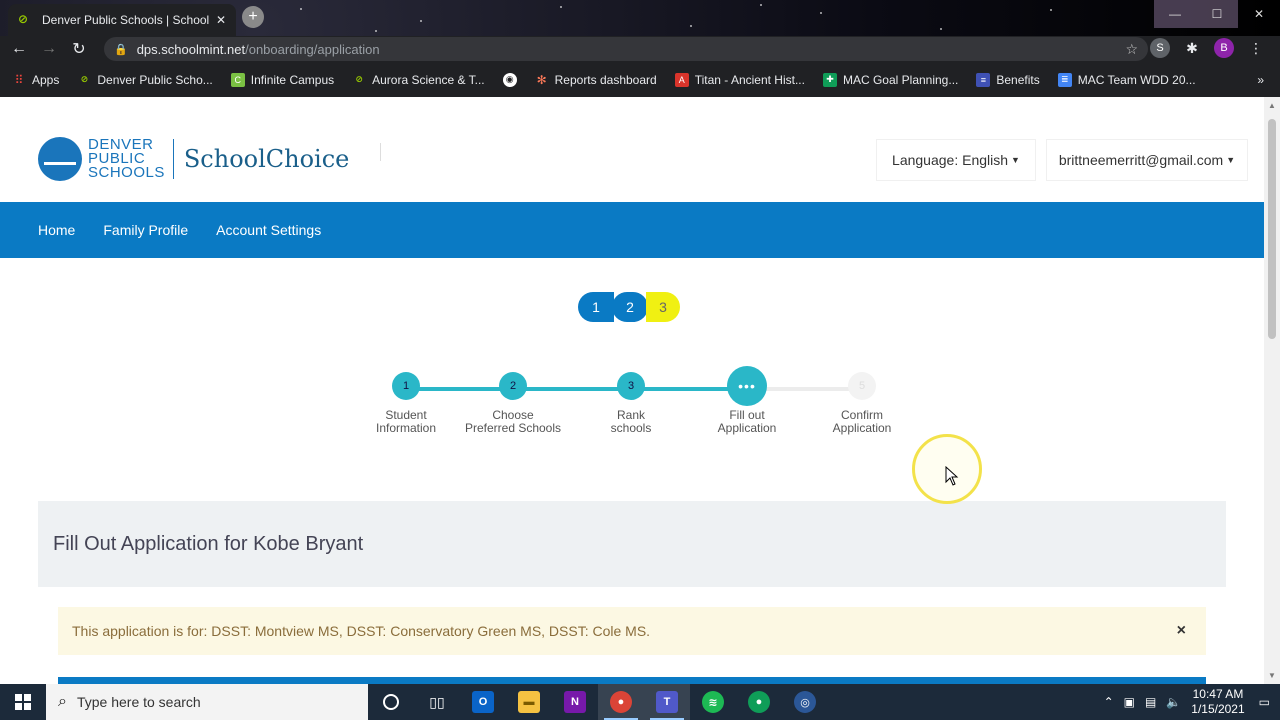 Image resolution: width=1280 pixels, height=720 pixels. I want to click on bookmark-reports-dashboard: ✻ Reports dashboard, so click(596, 80).